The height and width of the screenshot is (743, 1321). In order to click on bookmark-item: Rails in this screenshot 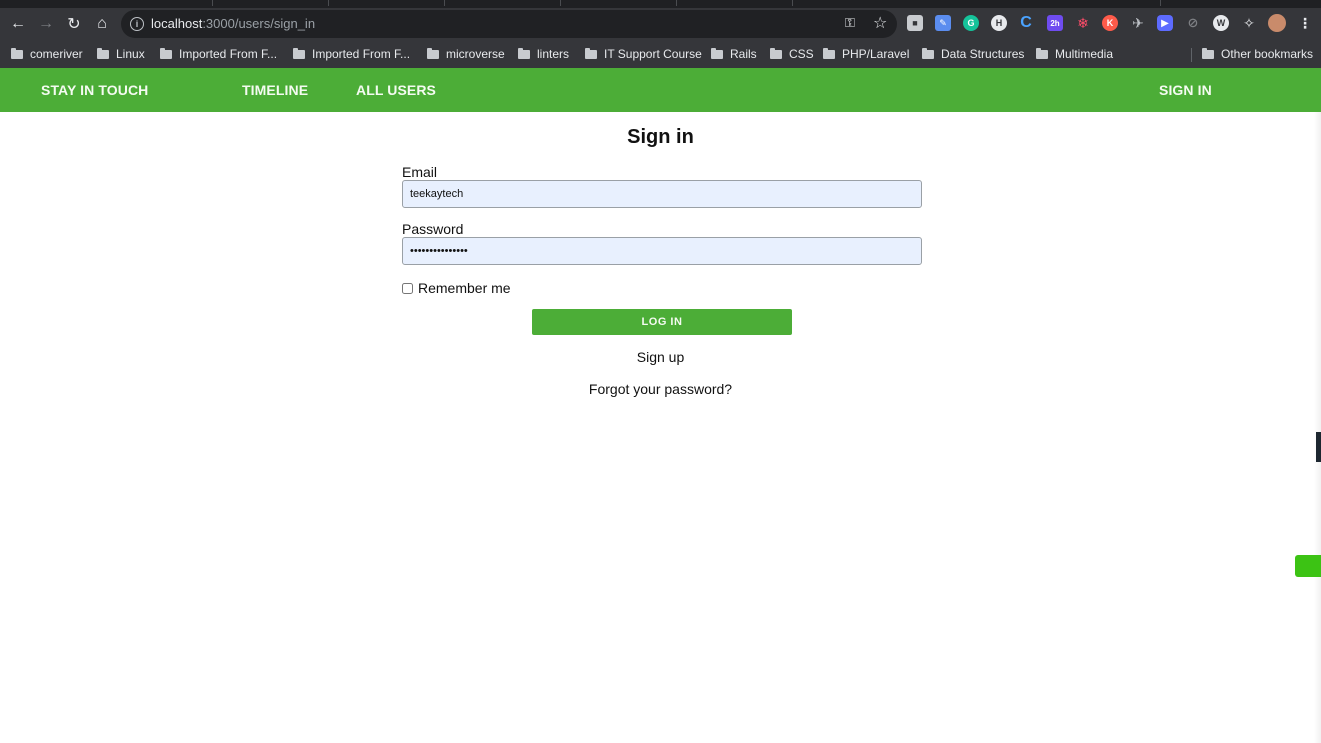, I will do `click(734, 54)`.